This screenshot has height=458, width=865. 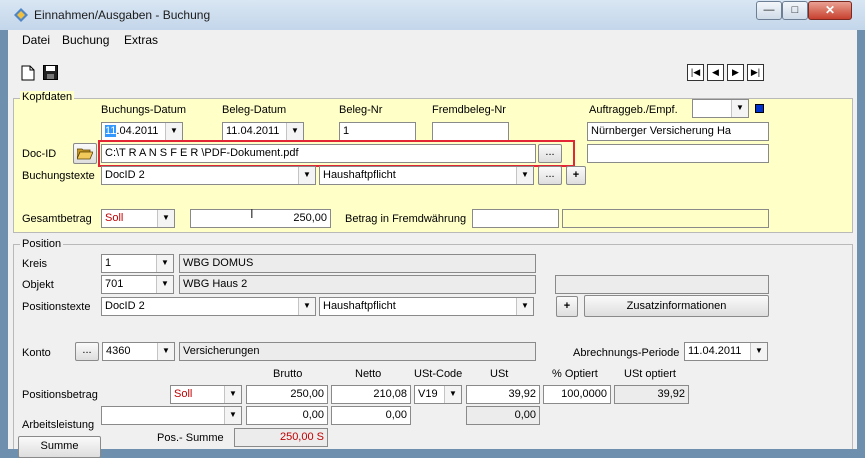 I want to click on possumme-label: Pos.- Summe, so click(x=190, y=438).